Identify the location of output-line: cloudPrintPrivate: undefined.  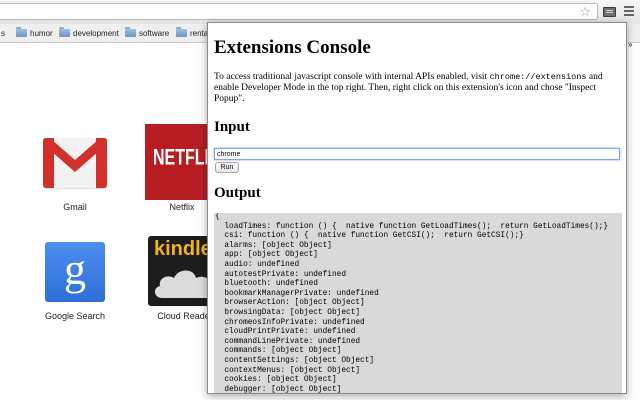
(285, 332).